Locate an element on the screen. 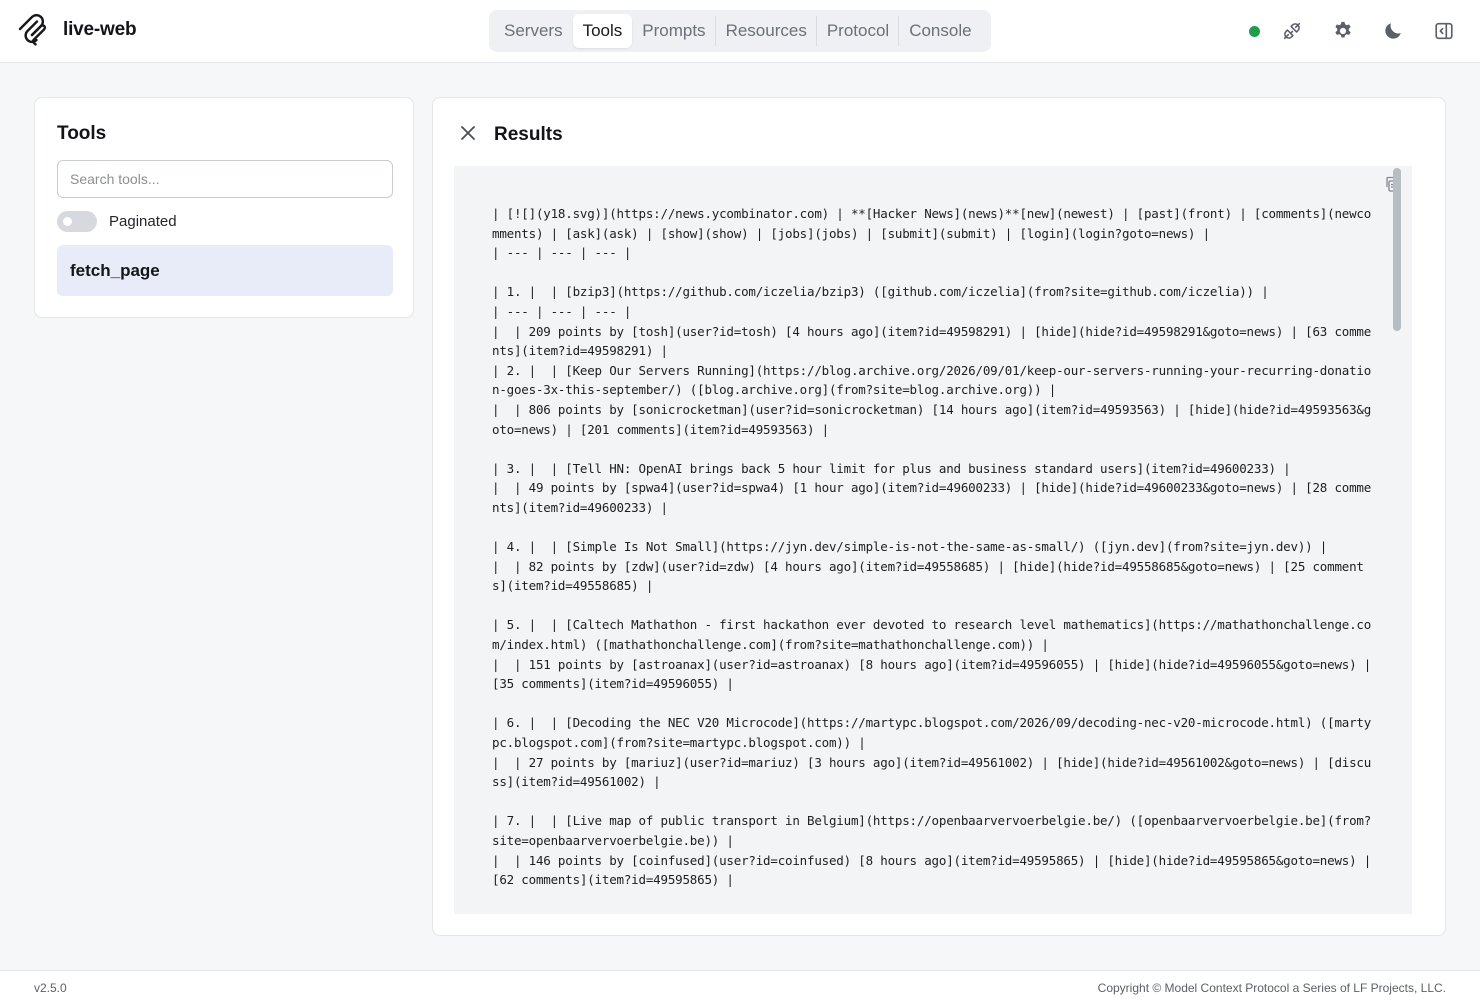 This screenshot has height=1004, width=1480. connection-icon is located at coordinates (1292, 31).